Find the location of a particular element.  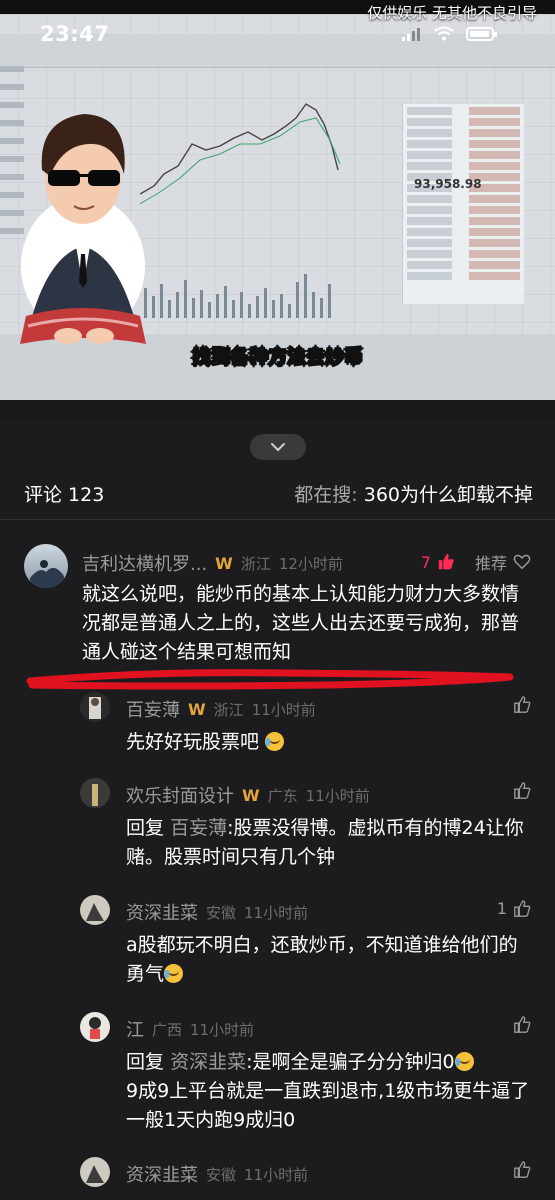

recommend-label: 推荐 is located at coordinates (490, 563).